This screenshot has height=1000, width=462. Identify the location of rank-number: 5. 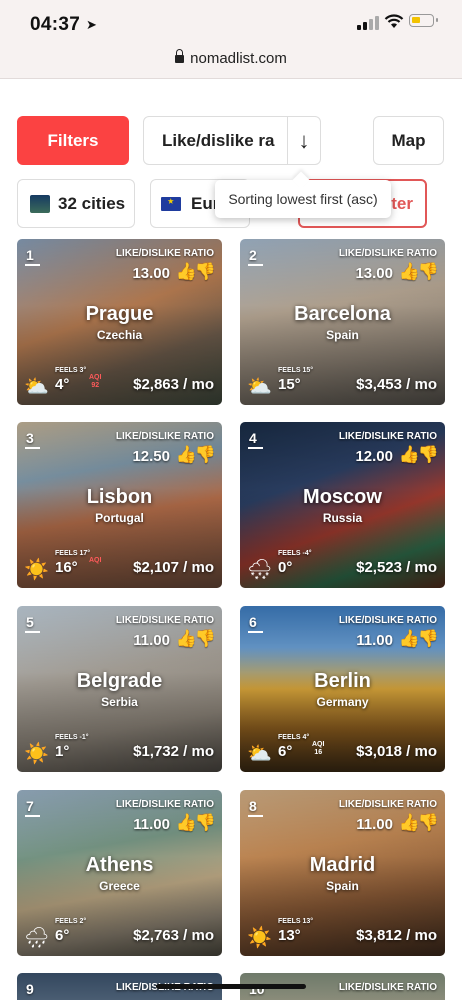
(30, 622).